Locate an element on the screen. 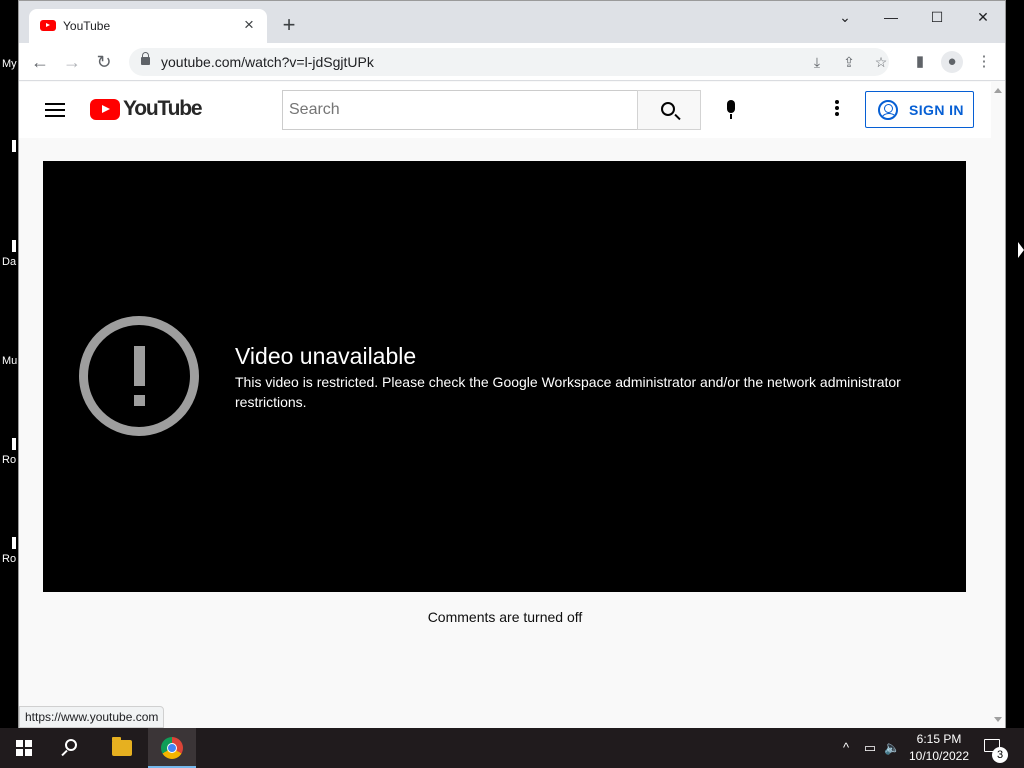 This screenshot has height=768, width=1024. microphone-icon is located at coordinates (731, 106).